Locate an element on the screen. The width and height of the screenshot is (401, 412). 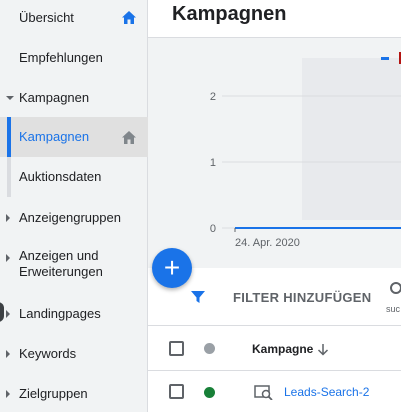
sidebar-item-landing-pages: Landingpages is located at coordinates (74, 314).